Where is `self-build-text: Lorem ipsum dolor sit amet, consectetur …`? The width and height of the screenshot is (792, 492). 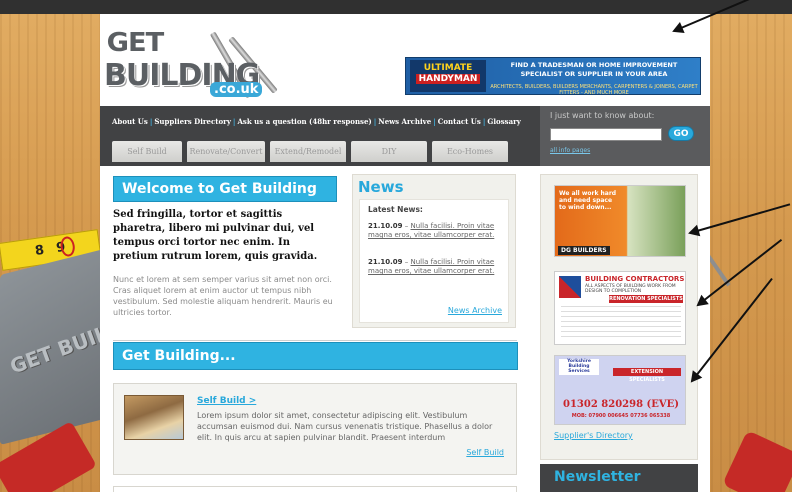 self-build-text: Lorem ipsum dolor sit amet, consectetur … is located at coordinates (345, 426).